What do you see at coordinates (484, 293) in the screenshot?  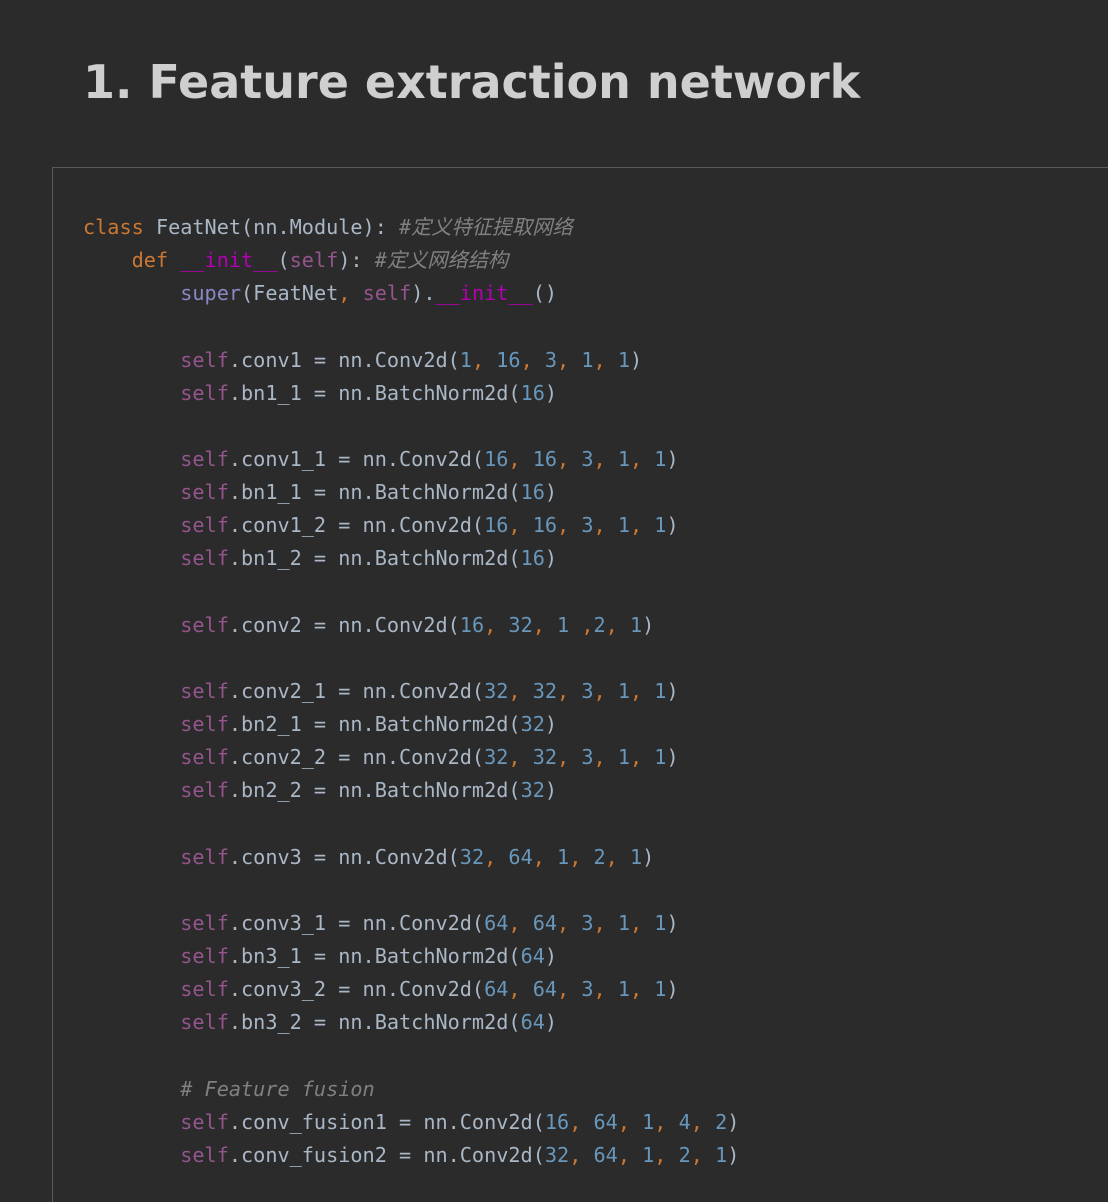 I see `code-magic-method: __init__` at bounding box center [484, 293].